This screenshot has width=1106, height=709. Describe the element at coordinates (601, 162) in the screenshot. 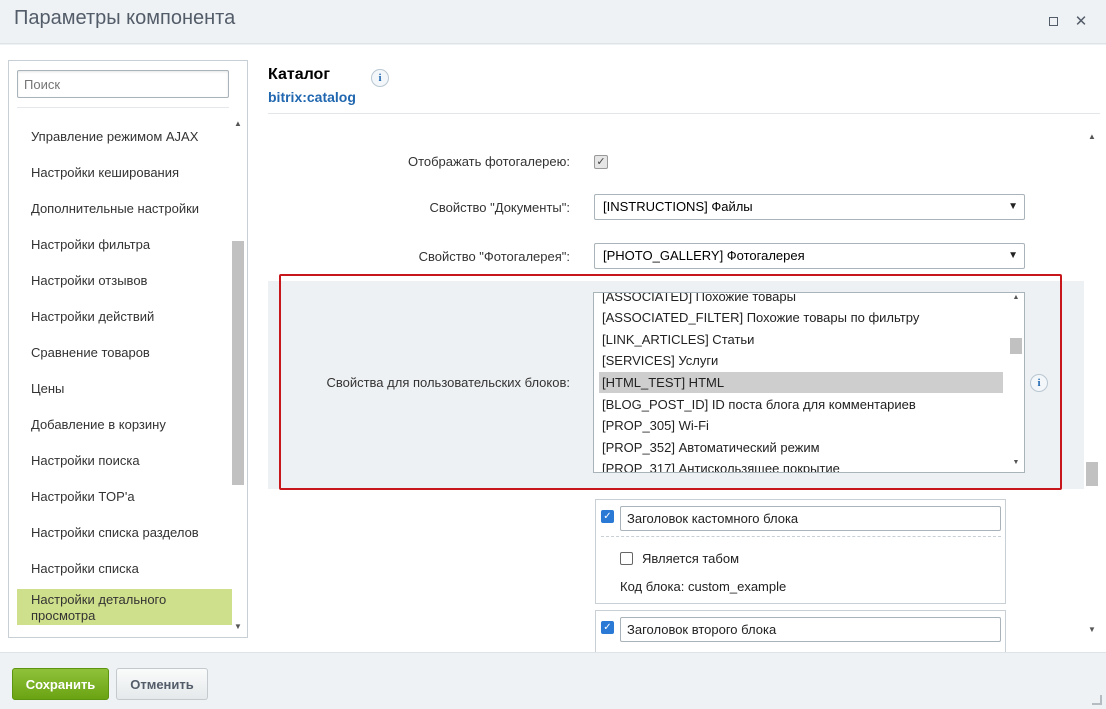

I see `show-gallery-checkbox: ✓` at that location.